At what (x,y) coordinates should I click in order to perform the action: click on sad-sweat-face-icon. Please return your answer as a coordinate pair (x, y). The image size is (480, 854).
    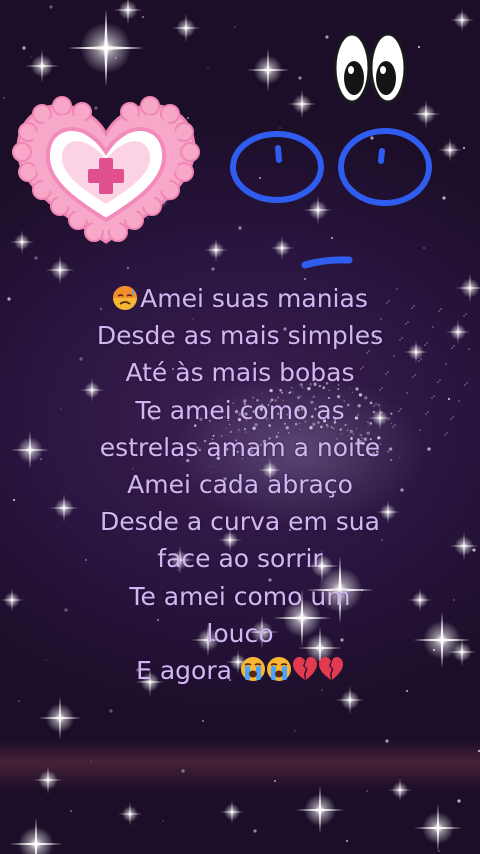
    Looking at the image, I should click on (125, 298).